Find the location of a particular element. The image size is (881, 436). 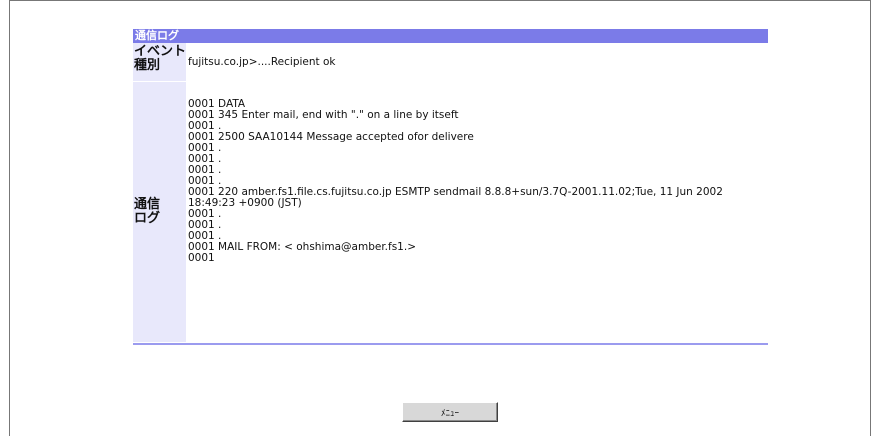

menu-button: ﾒﾆｭｰ is located at coordinates (450, 412).